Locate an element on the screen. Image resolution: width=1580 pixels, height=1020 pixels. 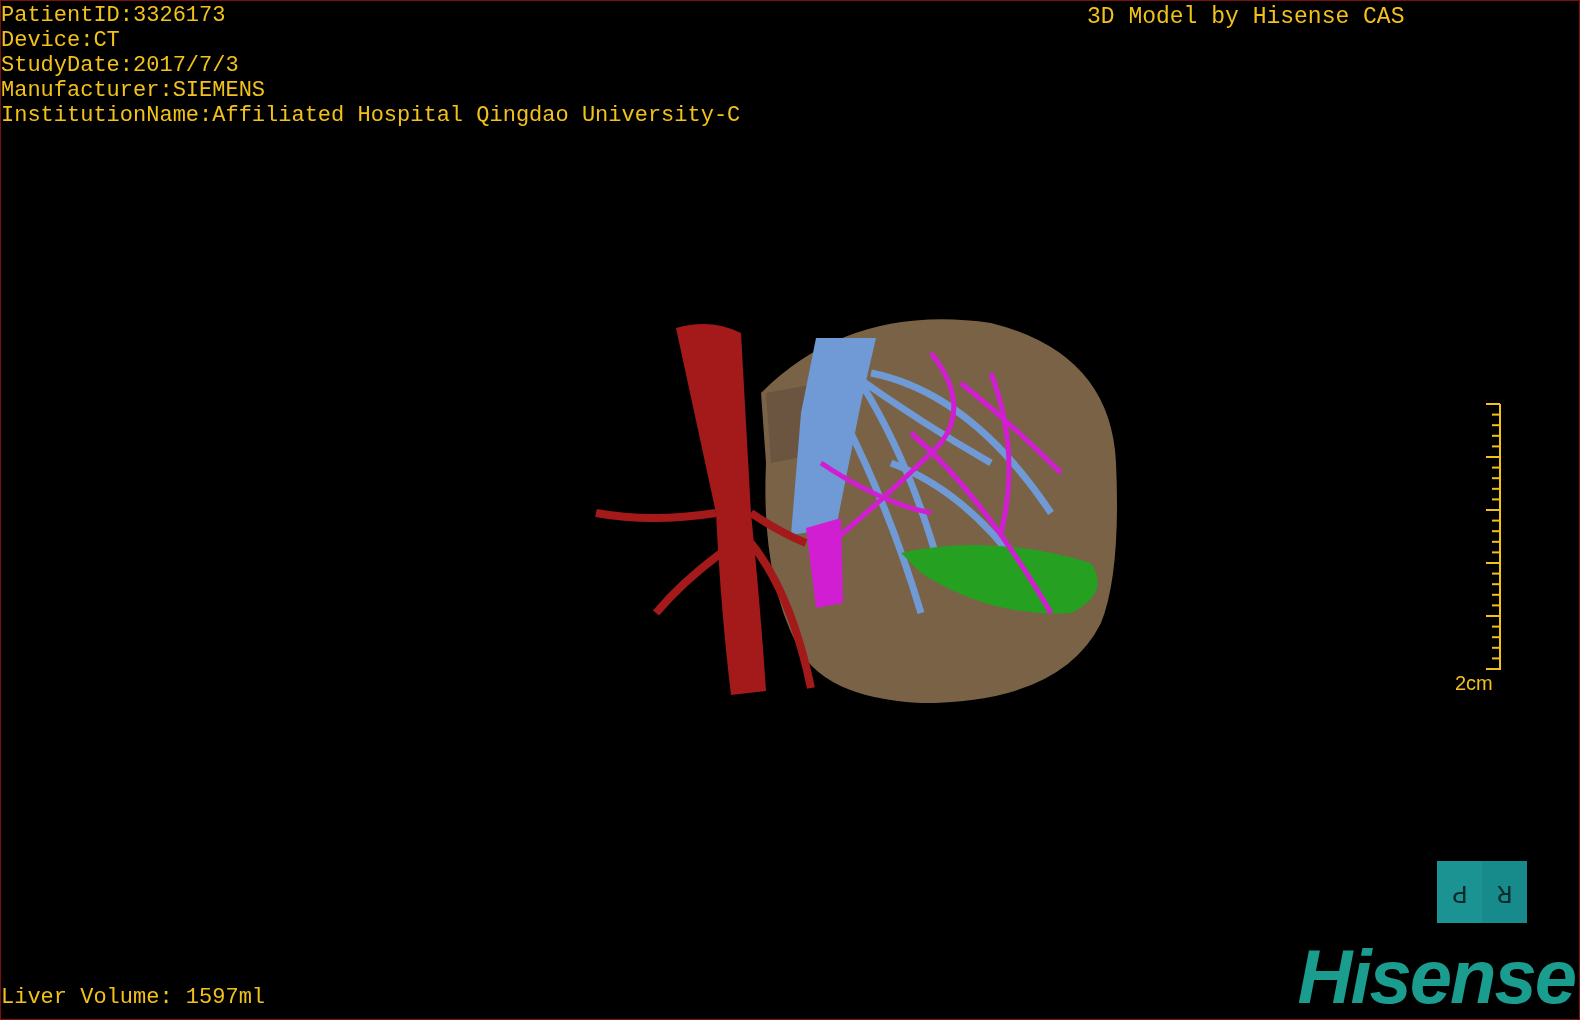
patient-info-line: Manufacturer:SIEMENS is located at coordinates (134, 90).